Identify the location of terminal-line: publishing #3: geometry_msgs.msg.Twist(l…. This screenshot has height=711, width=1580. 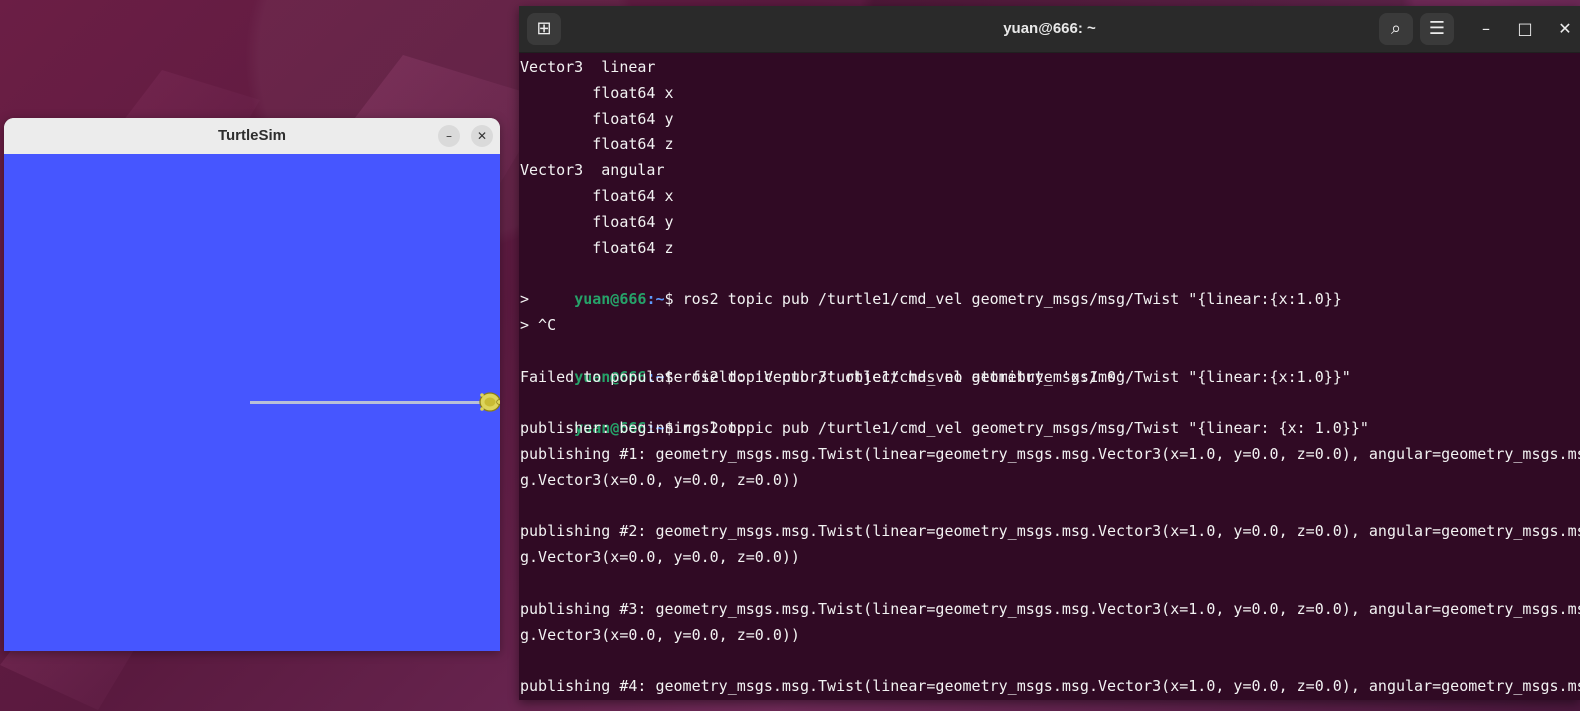
(1050, 608).